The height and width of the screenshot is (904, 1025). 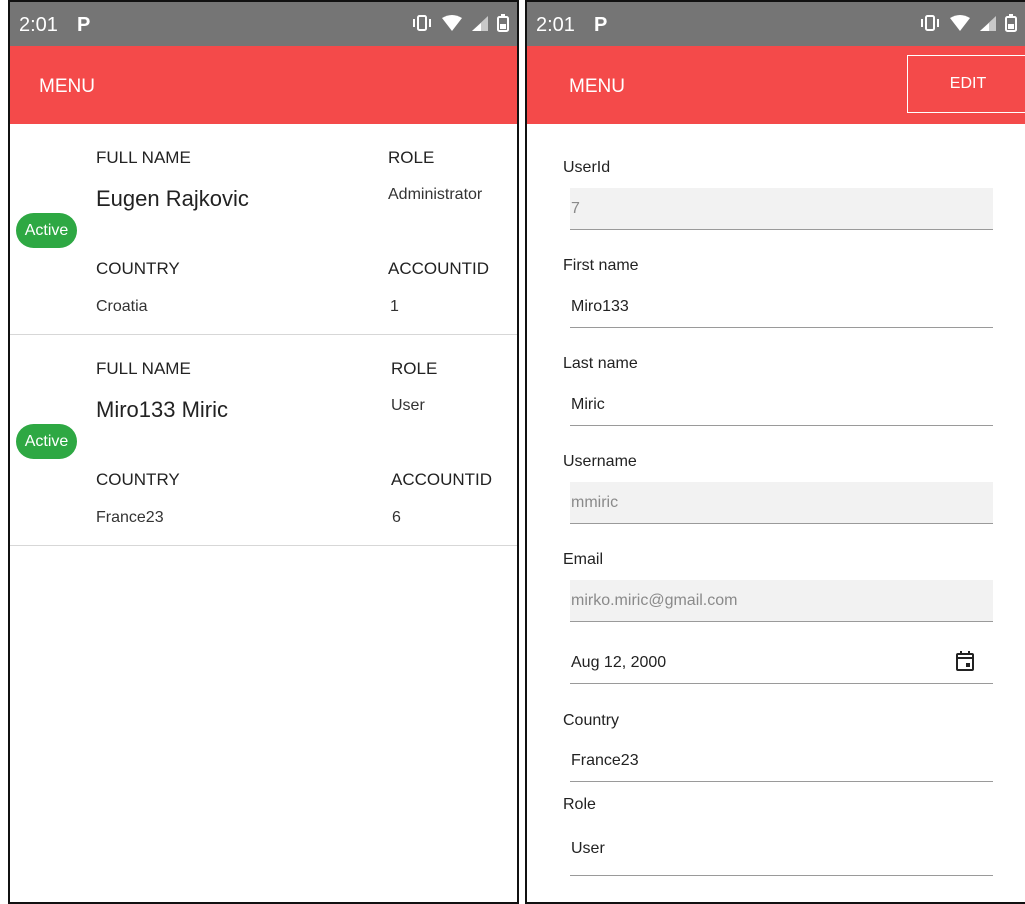 I want to click on birth-date-picker: Aug 12, 2000, so click(x=781, y=663).